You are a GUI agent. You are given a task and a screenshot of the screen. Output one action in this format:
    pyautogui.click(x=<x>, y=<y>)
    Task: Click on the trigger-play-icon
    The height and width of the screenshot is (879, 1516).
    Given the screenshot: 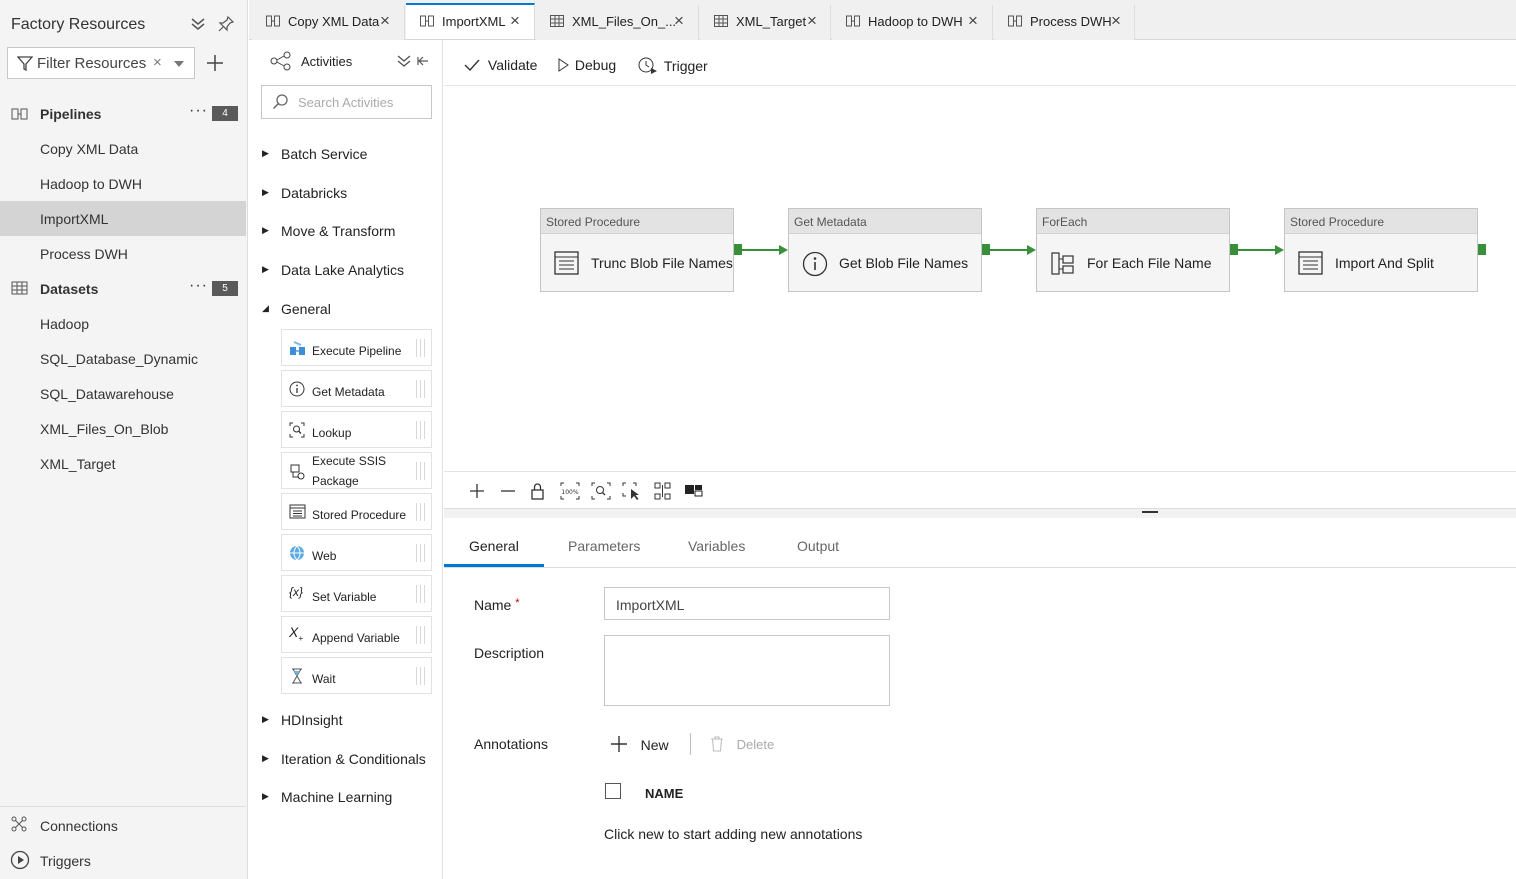 What is the action you would take?
    pyautogui.click(x=20, y=860)
    